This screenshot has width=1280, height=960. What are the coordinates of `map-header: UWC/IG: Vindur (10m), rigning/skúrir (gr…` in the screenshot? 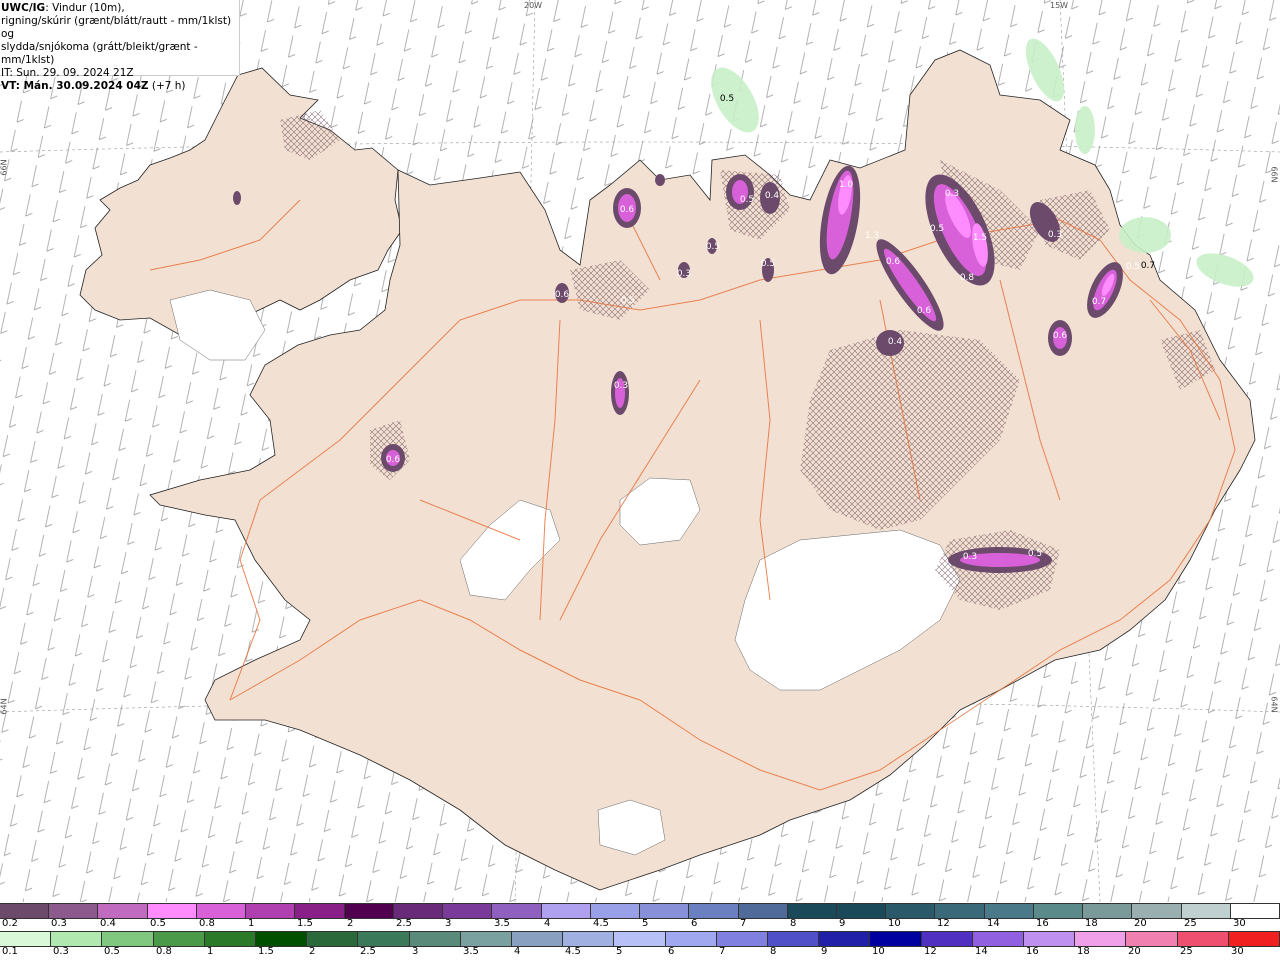 It's located at (120, 46).